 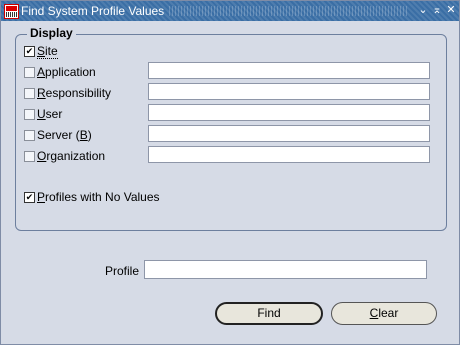 What do you see at coordinates (269, 313) in the screenshot?
I see `find-button: Find` at bounding box center [269, 313].